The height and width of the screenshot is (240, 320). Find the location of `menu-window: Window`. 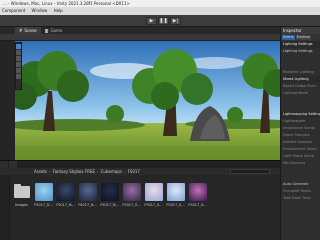

menu-window: Window is located at coordinates (40, 10).